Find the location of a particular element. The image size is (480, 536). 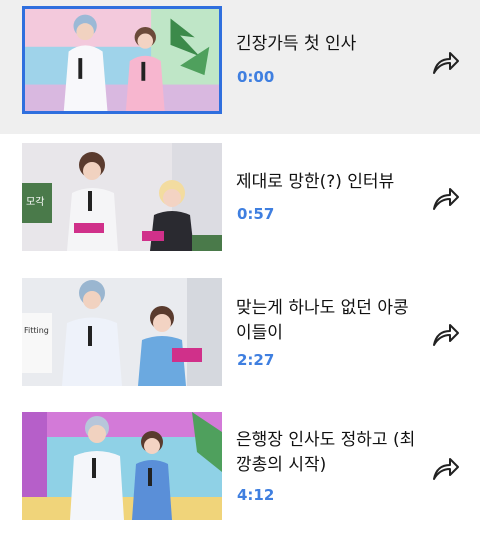

video-duration: 0:00 is located at coordinates (256, 77).